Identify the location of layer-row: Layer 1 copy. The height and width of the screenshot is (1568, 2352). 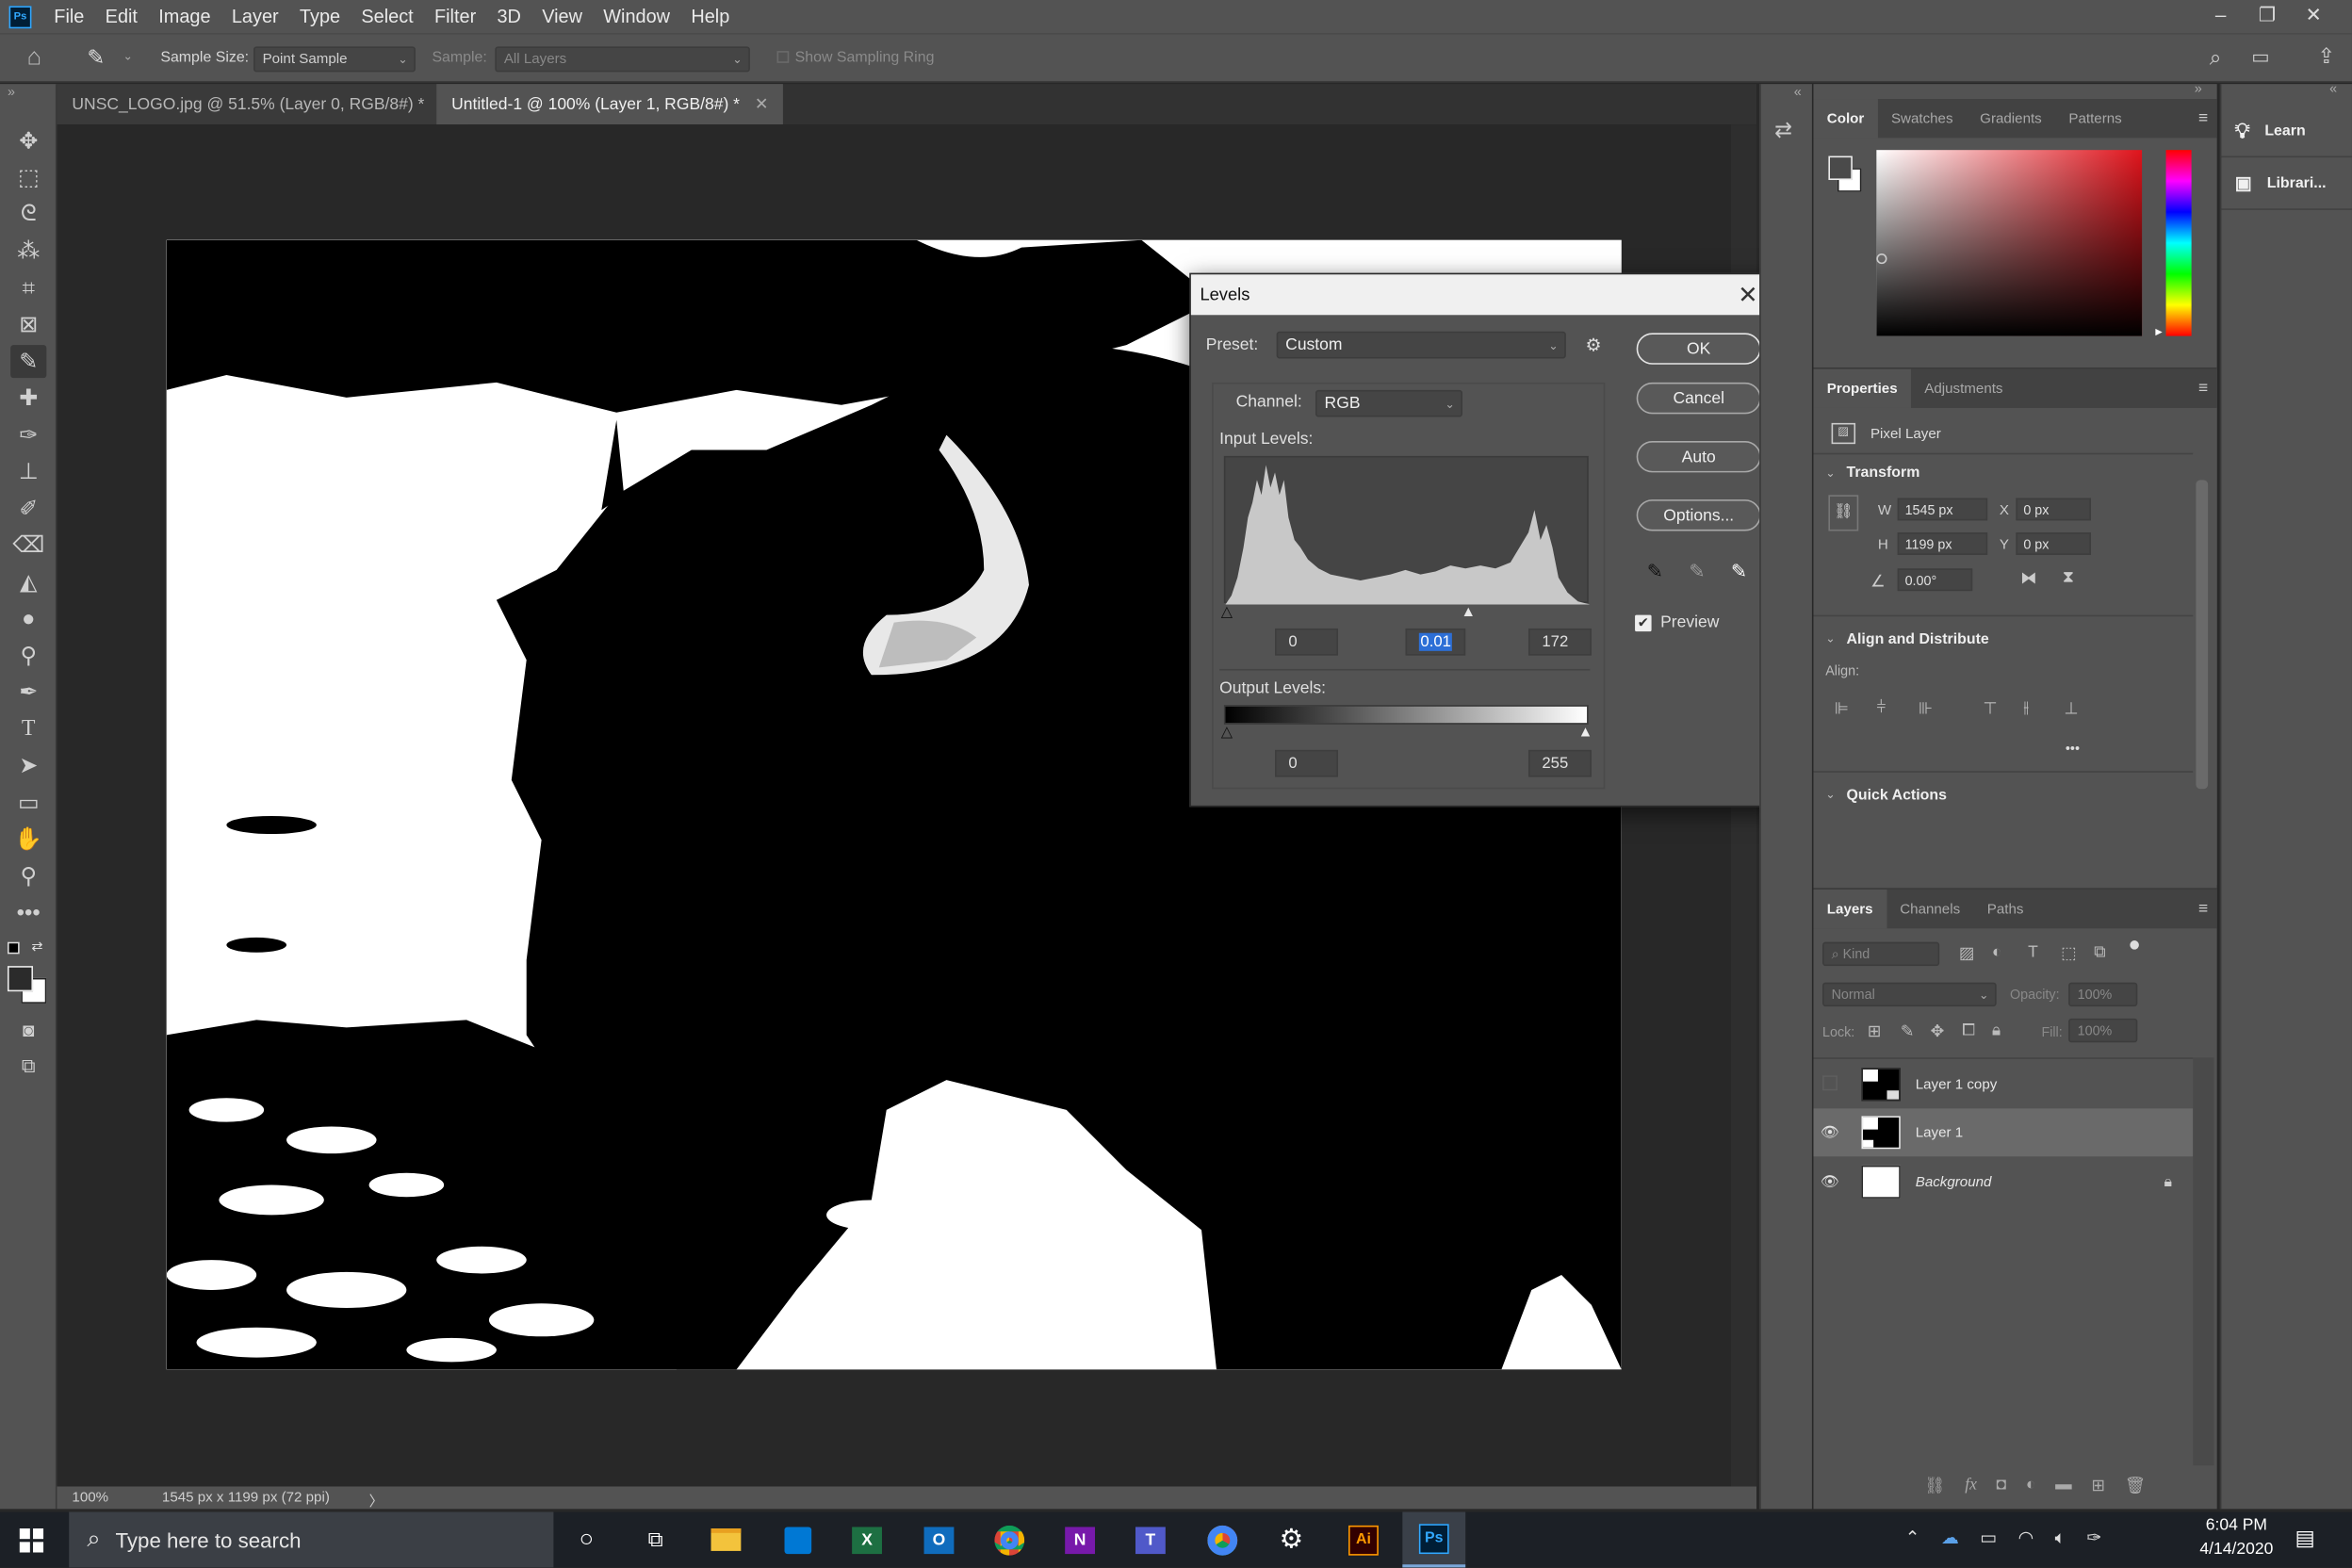
(2003, 1084).